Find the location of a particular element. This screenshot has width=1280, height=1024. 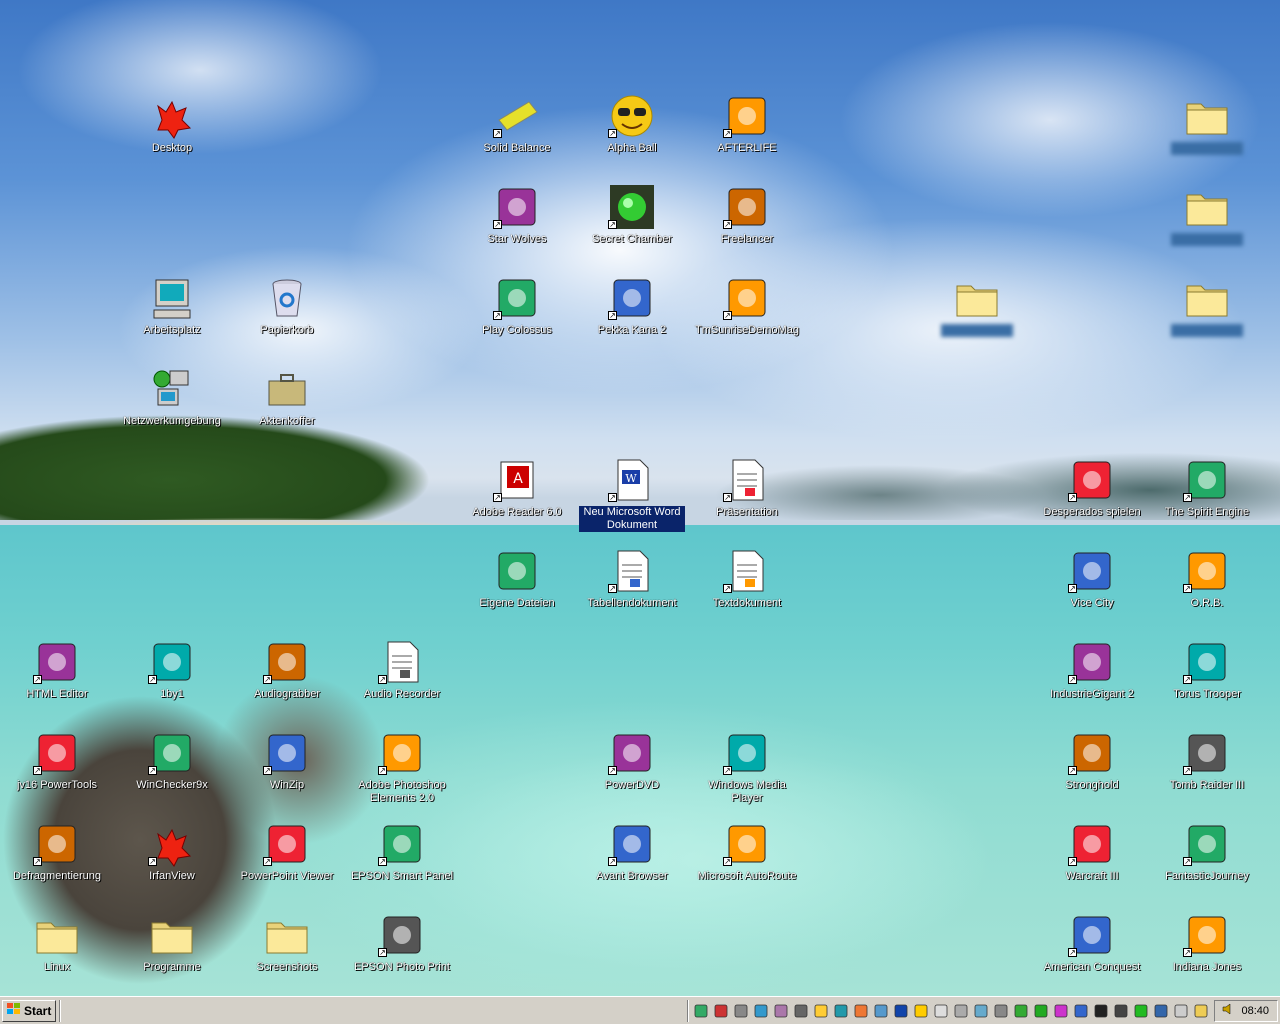

network-icon is located at coordinates (981, 1011).